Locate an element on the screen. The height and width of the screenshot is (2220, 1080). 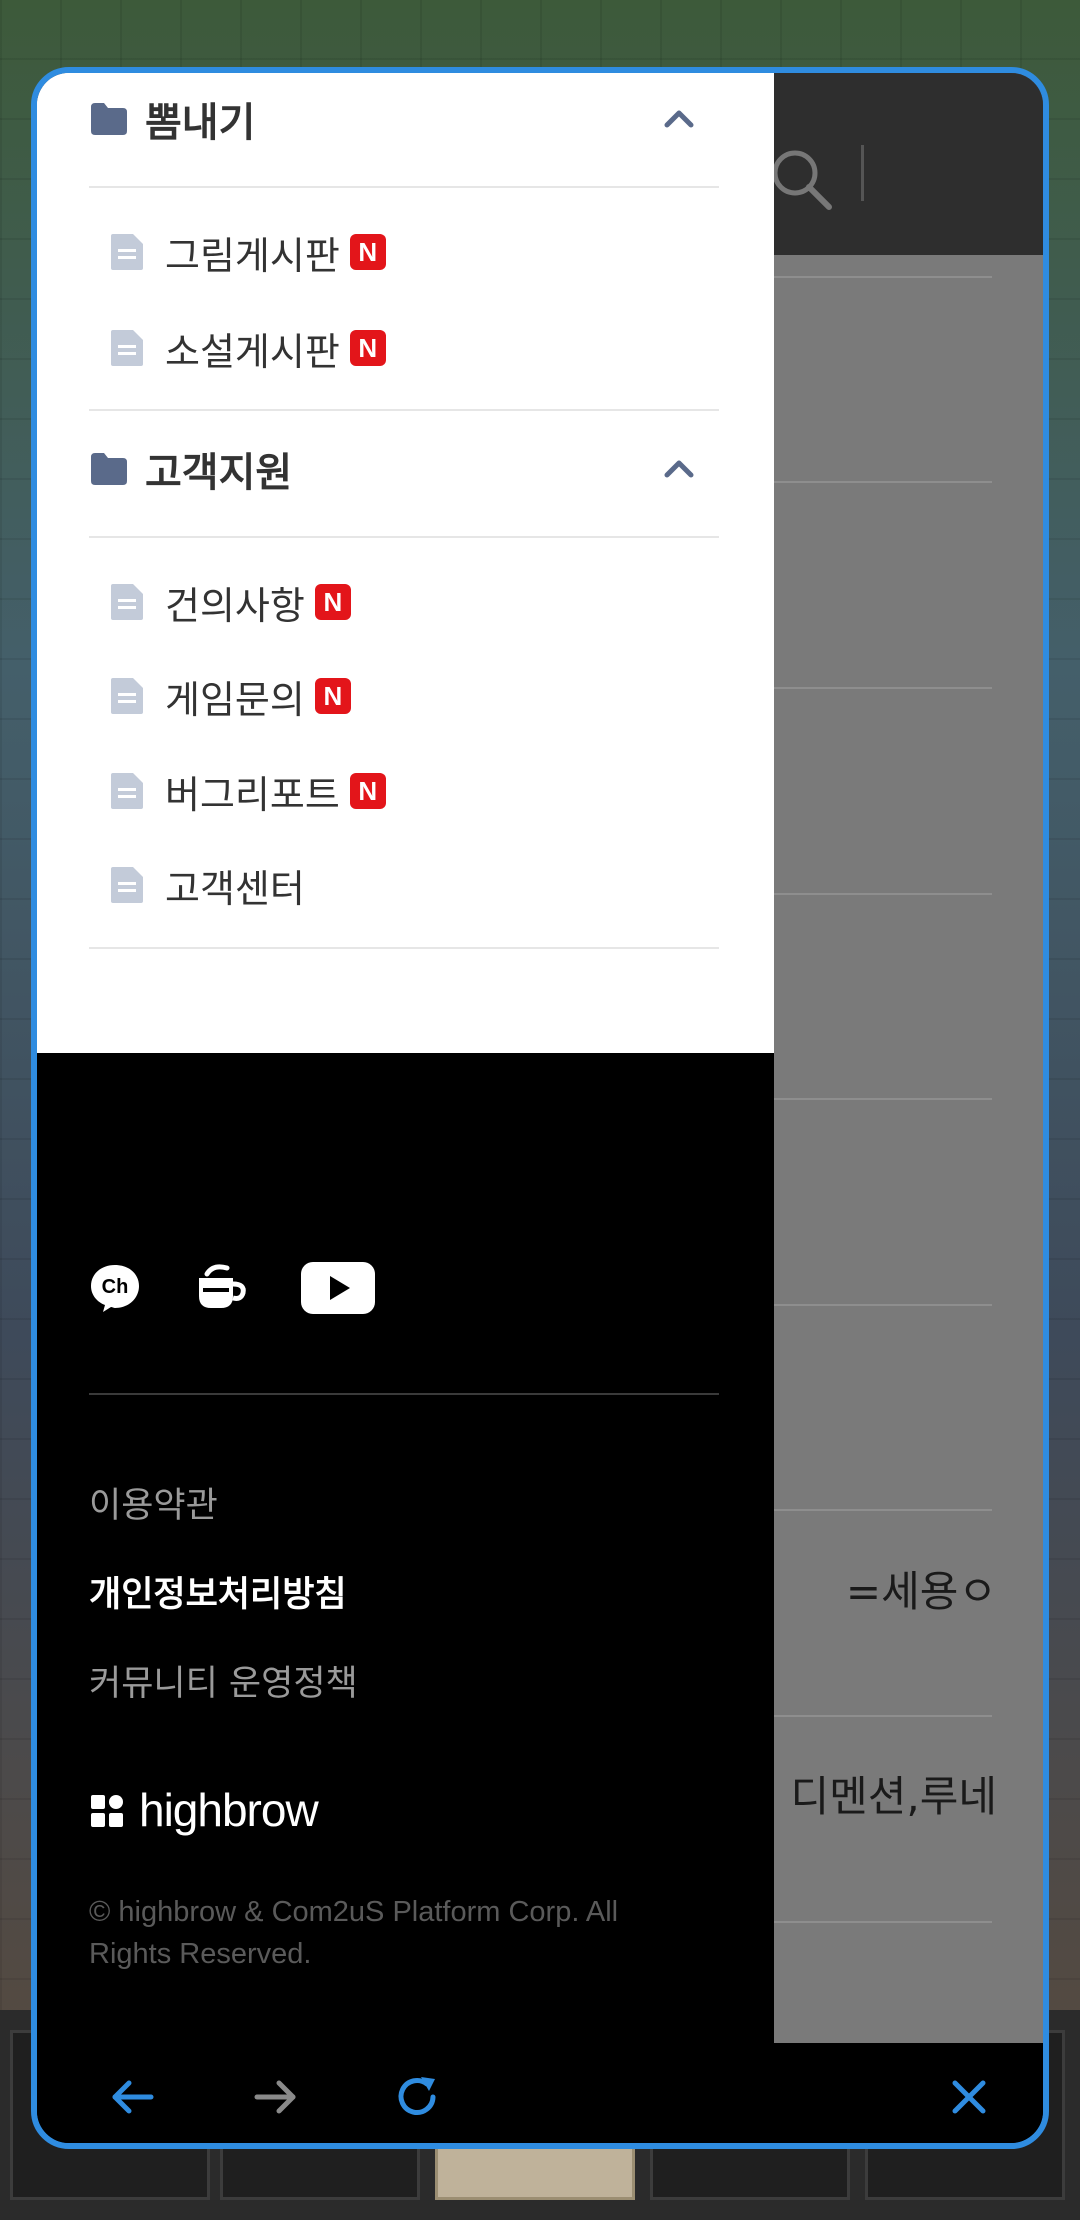
terms-link: 이용약관 is located at coordinates (153, 1502).